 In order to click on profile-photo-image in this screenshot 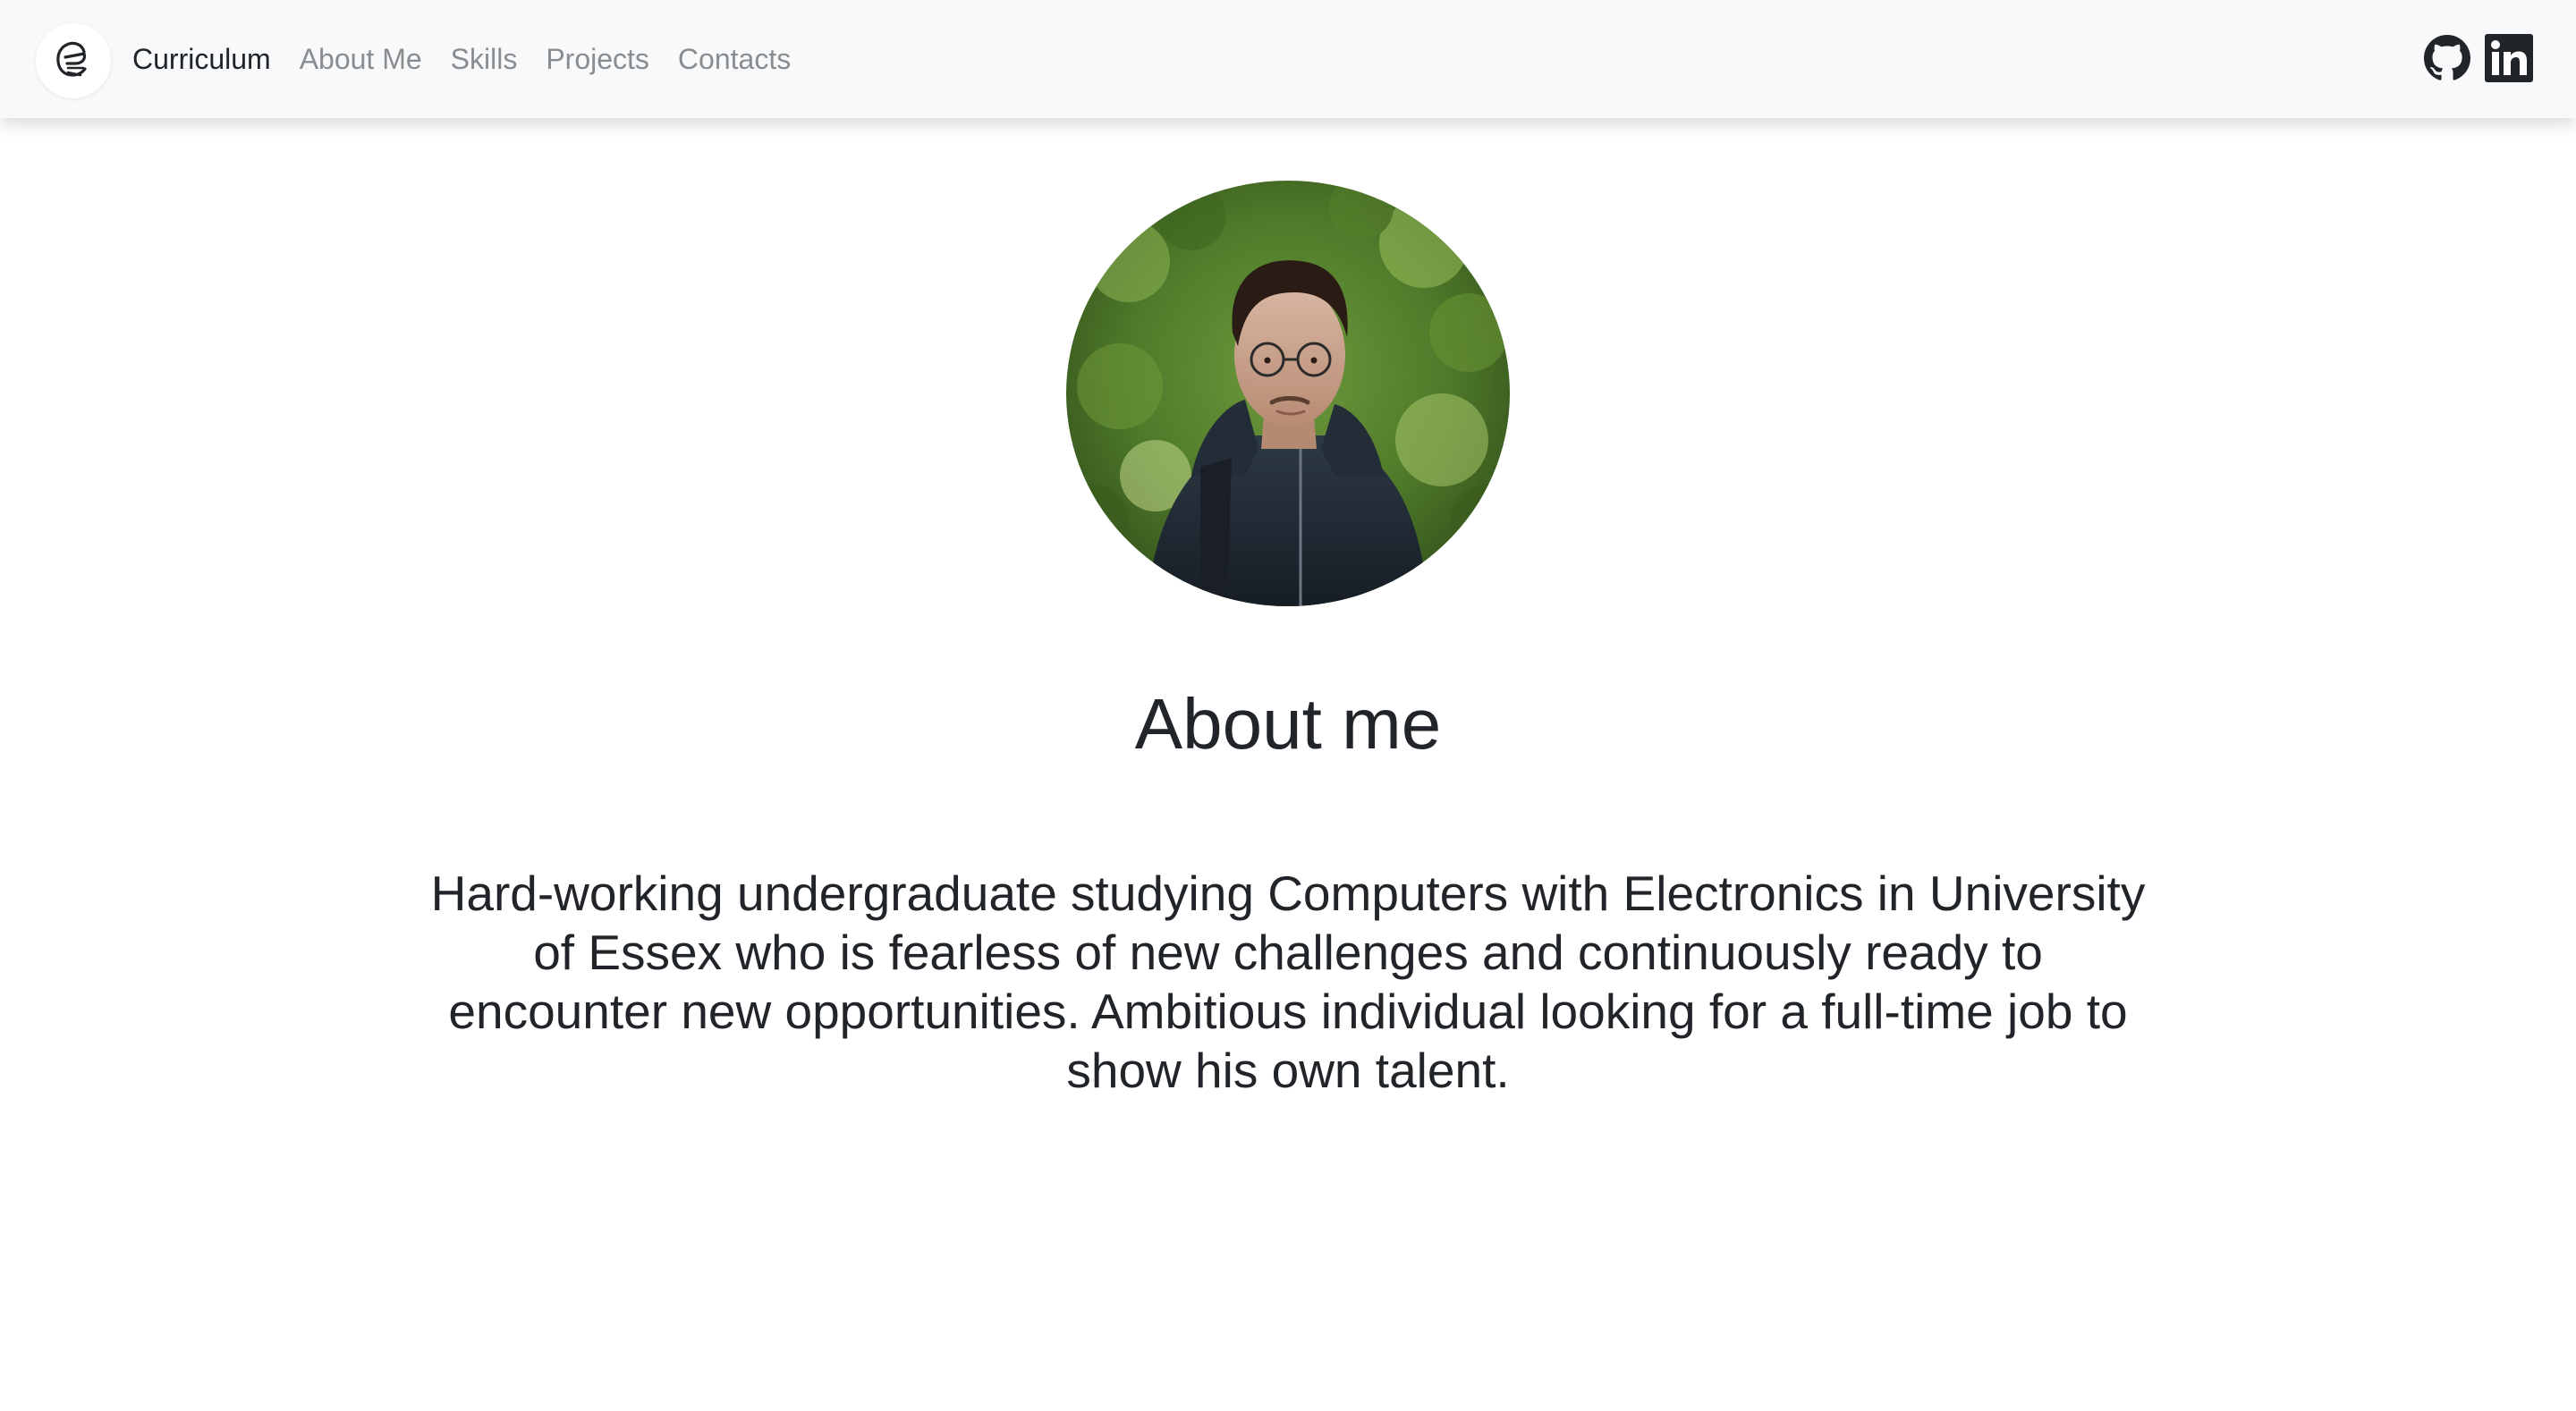, I will do `click(1288, 393)`.